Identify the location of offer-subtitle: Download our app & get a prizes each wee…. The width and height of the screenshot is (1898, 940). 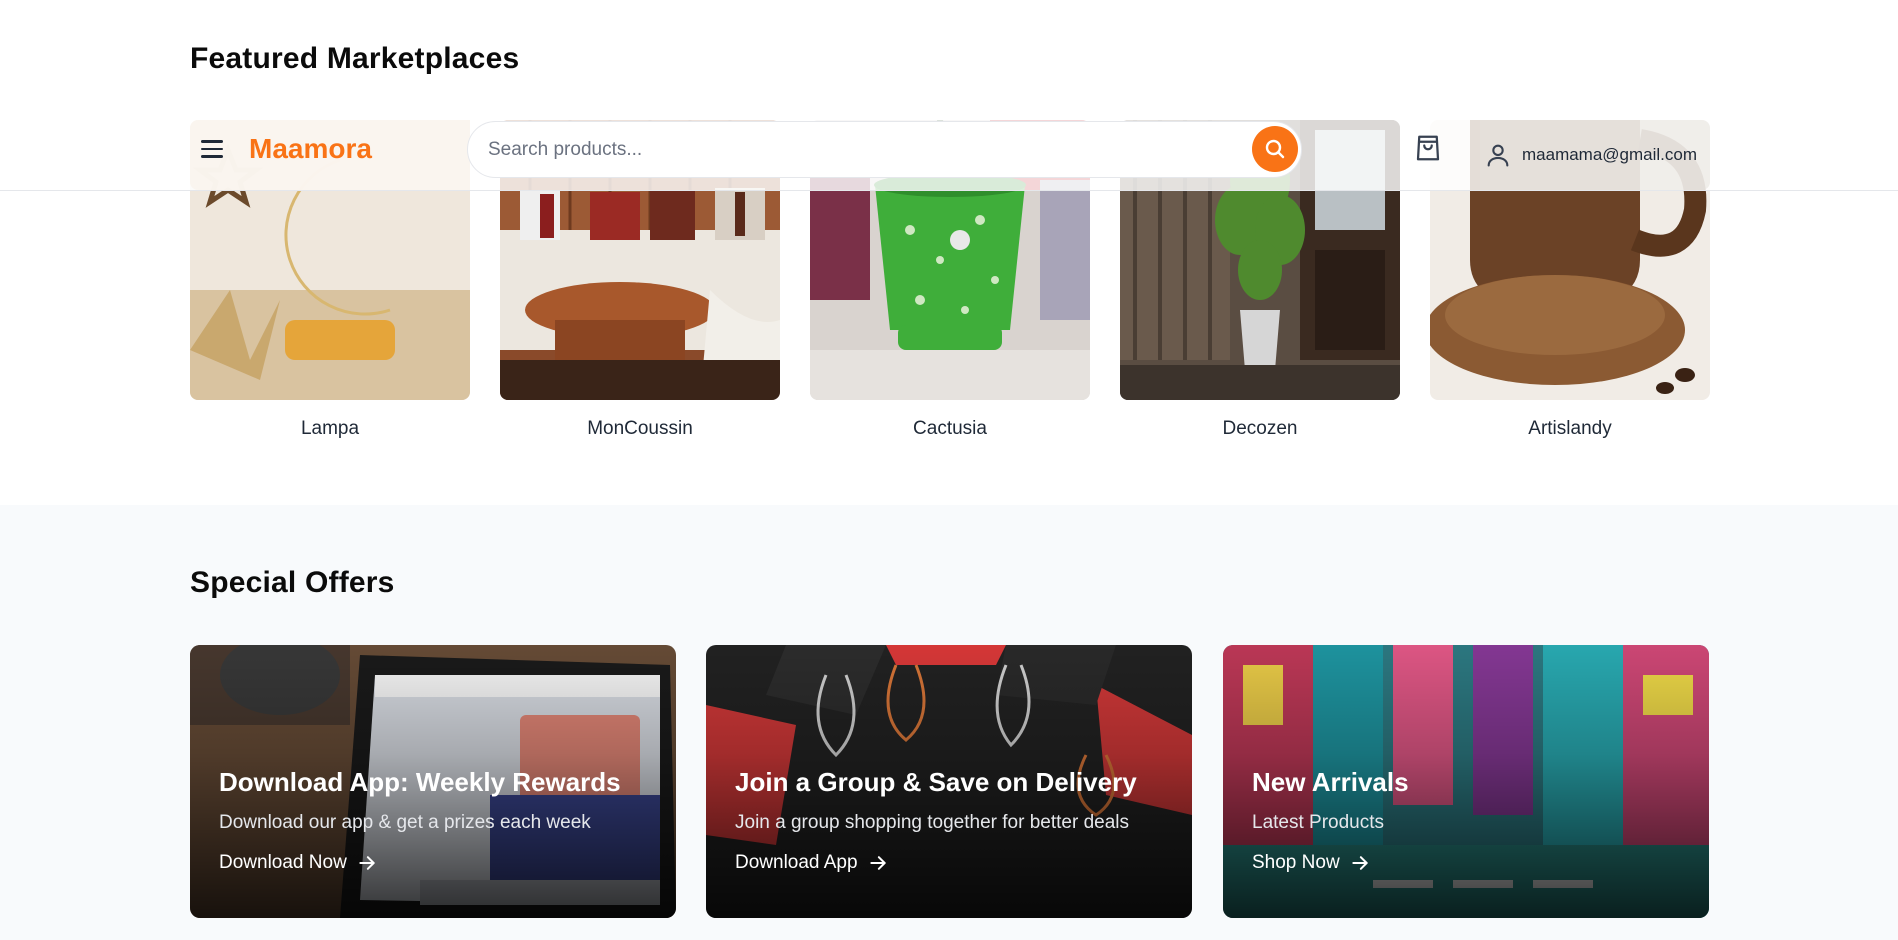
(405, 822).